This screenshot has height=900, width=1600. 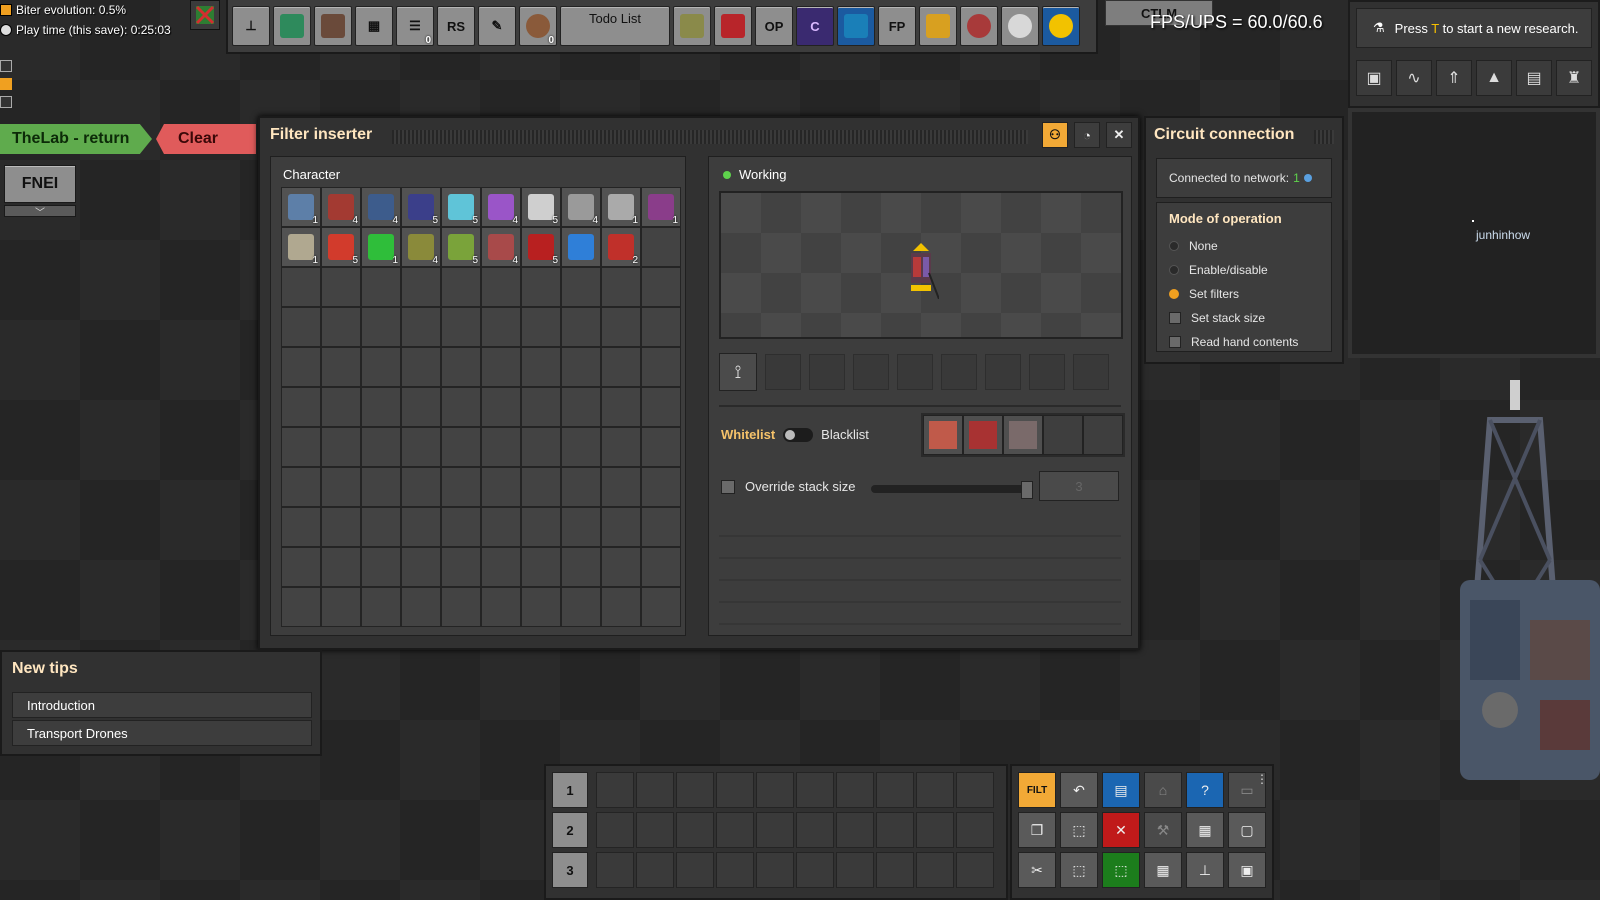 What do you see at coordinates (1121, 830) in the screenshot?
I see `deconstruct-icon: ✕` at bounding box center [1121, 830].